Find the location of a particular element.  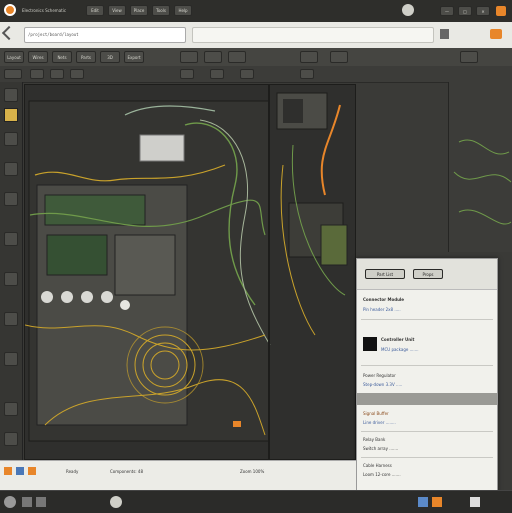

url-field: /project/board/layout is located at coordinates (105, 35).